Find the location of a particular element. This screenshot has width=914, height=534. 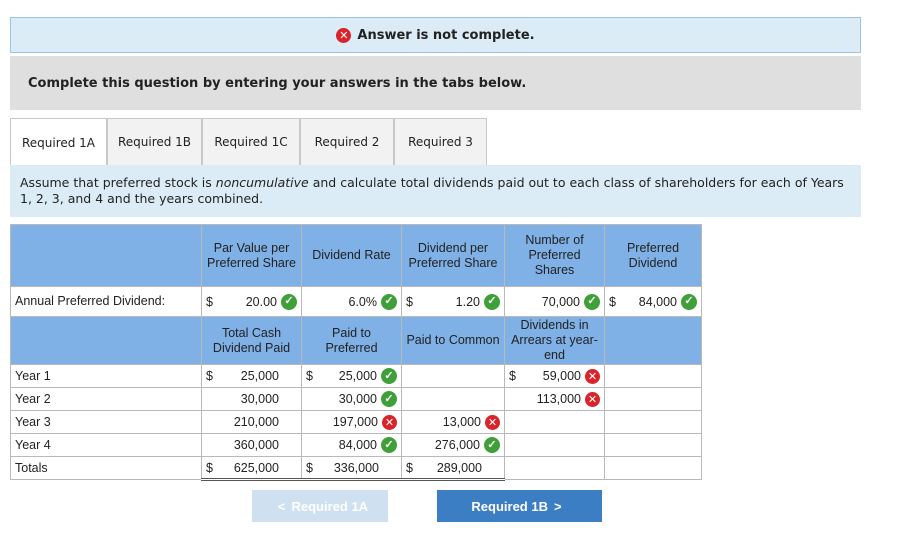

tab-required-1b: Required 1B is located at coordinates (154, 141).